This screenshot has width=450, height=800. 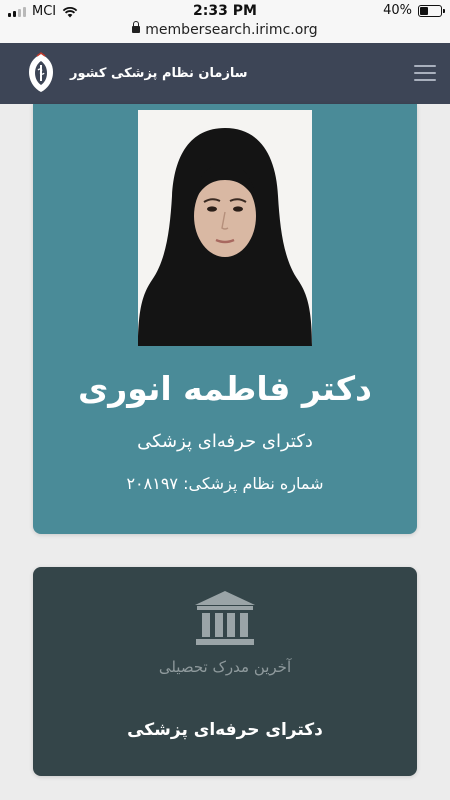 I want to click on status-right: 40%, so click(x=414, y=10).